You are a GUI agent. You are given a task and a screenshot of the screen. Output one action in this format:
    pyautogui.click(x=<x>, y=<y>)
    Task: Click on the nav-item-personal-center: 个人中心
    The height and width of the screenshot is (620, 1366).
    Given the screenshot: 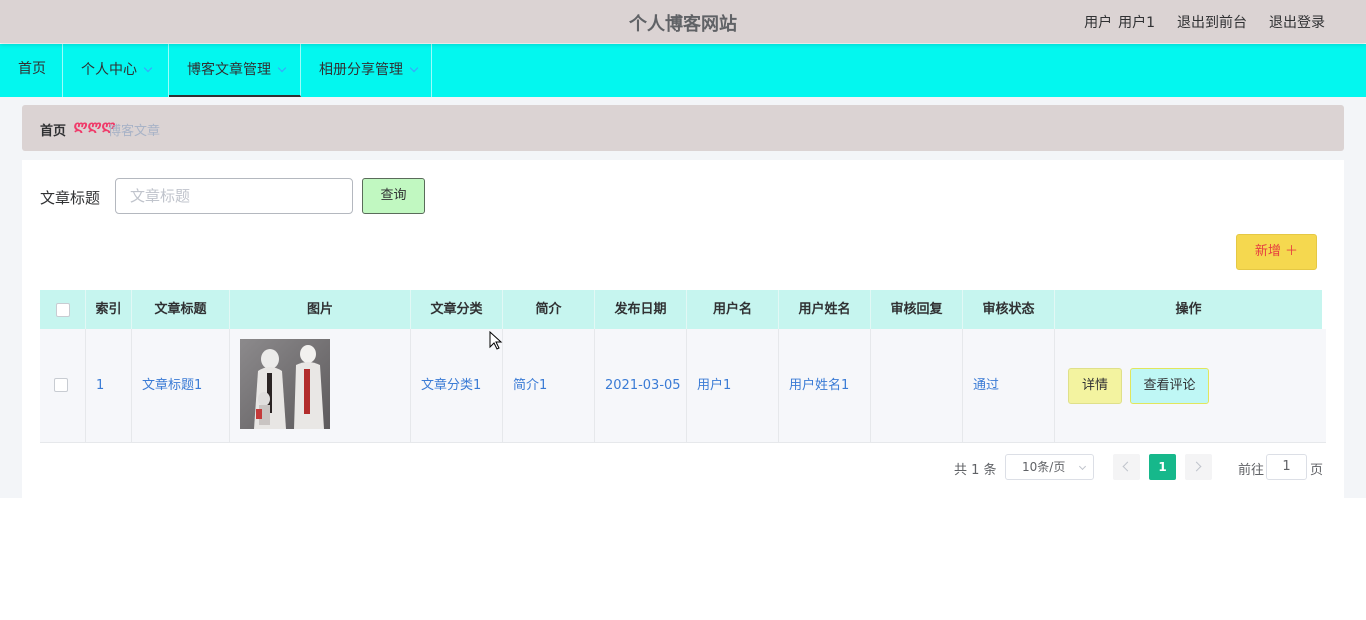 What is the action you would take?
    pyautogui.click(x=116, y=70)
    